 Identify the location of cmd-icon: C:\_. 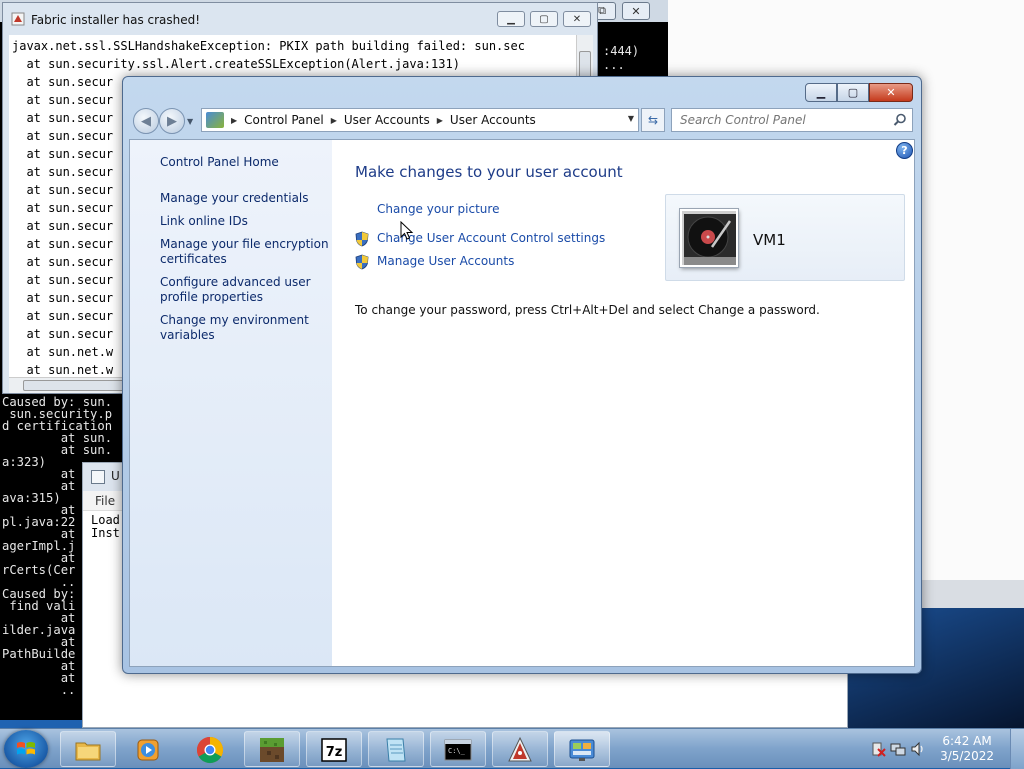
(458, 750).